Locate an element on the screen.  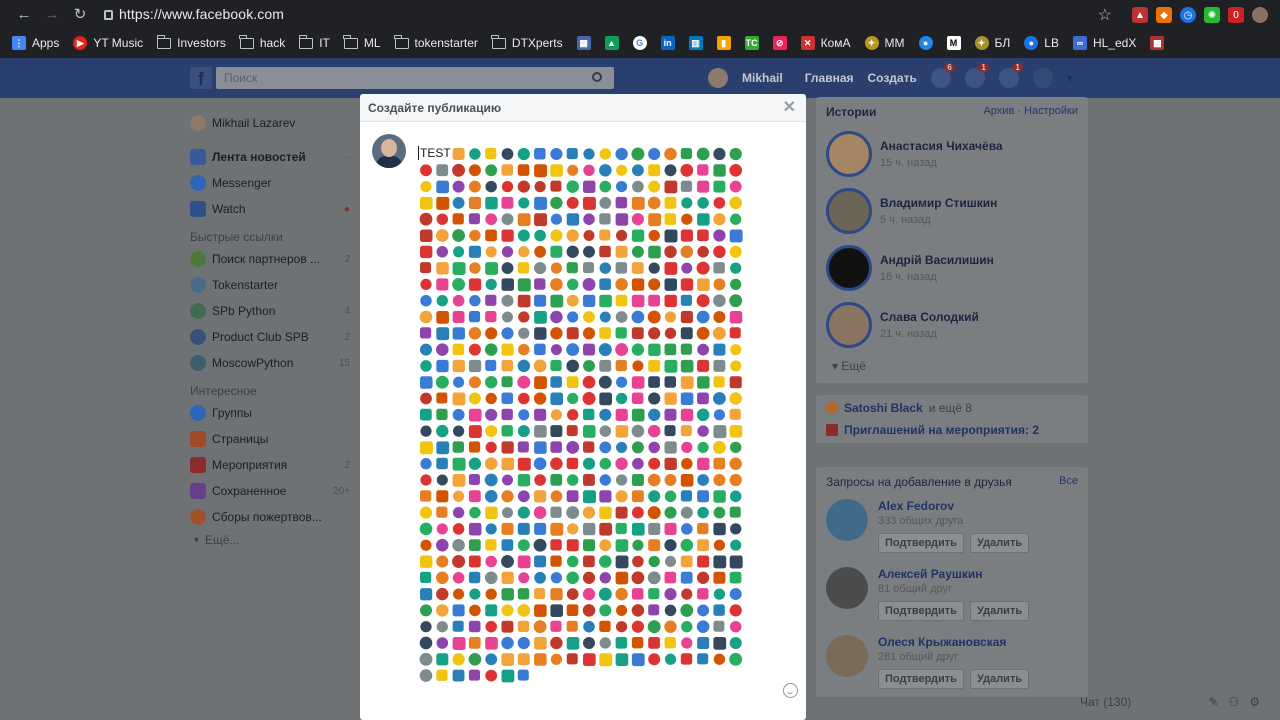
bookmark-hack: hack is located at coordinates (262, 42).